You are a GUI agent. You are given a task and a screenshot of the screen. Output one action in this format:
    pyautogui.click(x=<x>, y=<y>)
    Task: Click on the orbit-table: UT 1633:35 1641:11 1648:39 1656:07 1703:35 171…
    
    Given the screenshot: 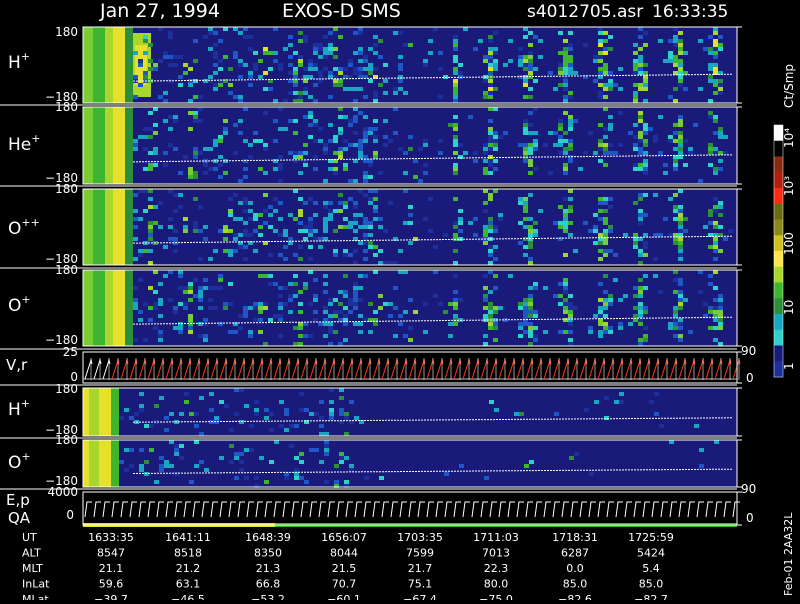 What is the action you would take?
    pyautogui.click(x=348, y=567)
    